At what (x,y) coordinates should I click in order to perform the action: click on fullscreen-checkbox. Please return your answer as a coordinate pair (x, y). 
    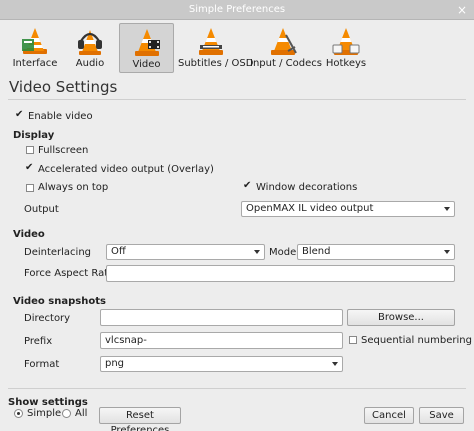
    Looking at the image, I should click on (30, 150).